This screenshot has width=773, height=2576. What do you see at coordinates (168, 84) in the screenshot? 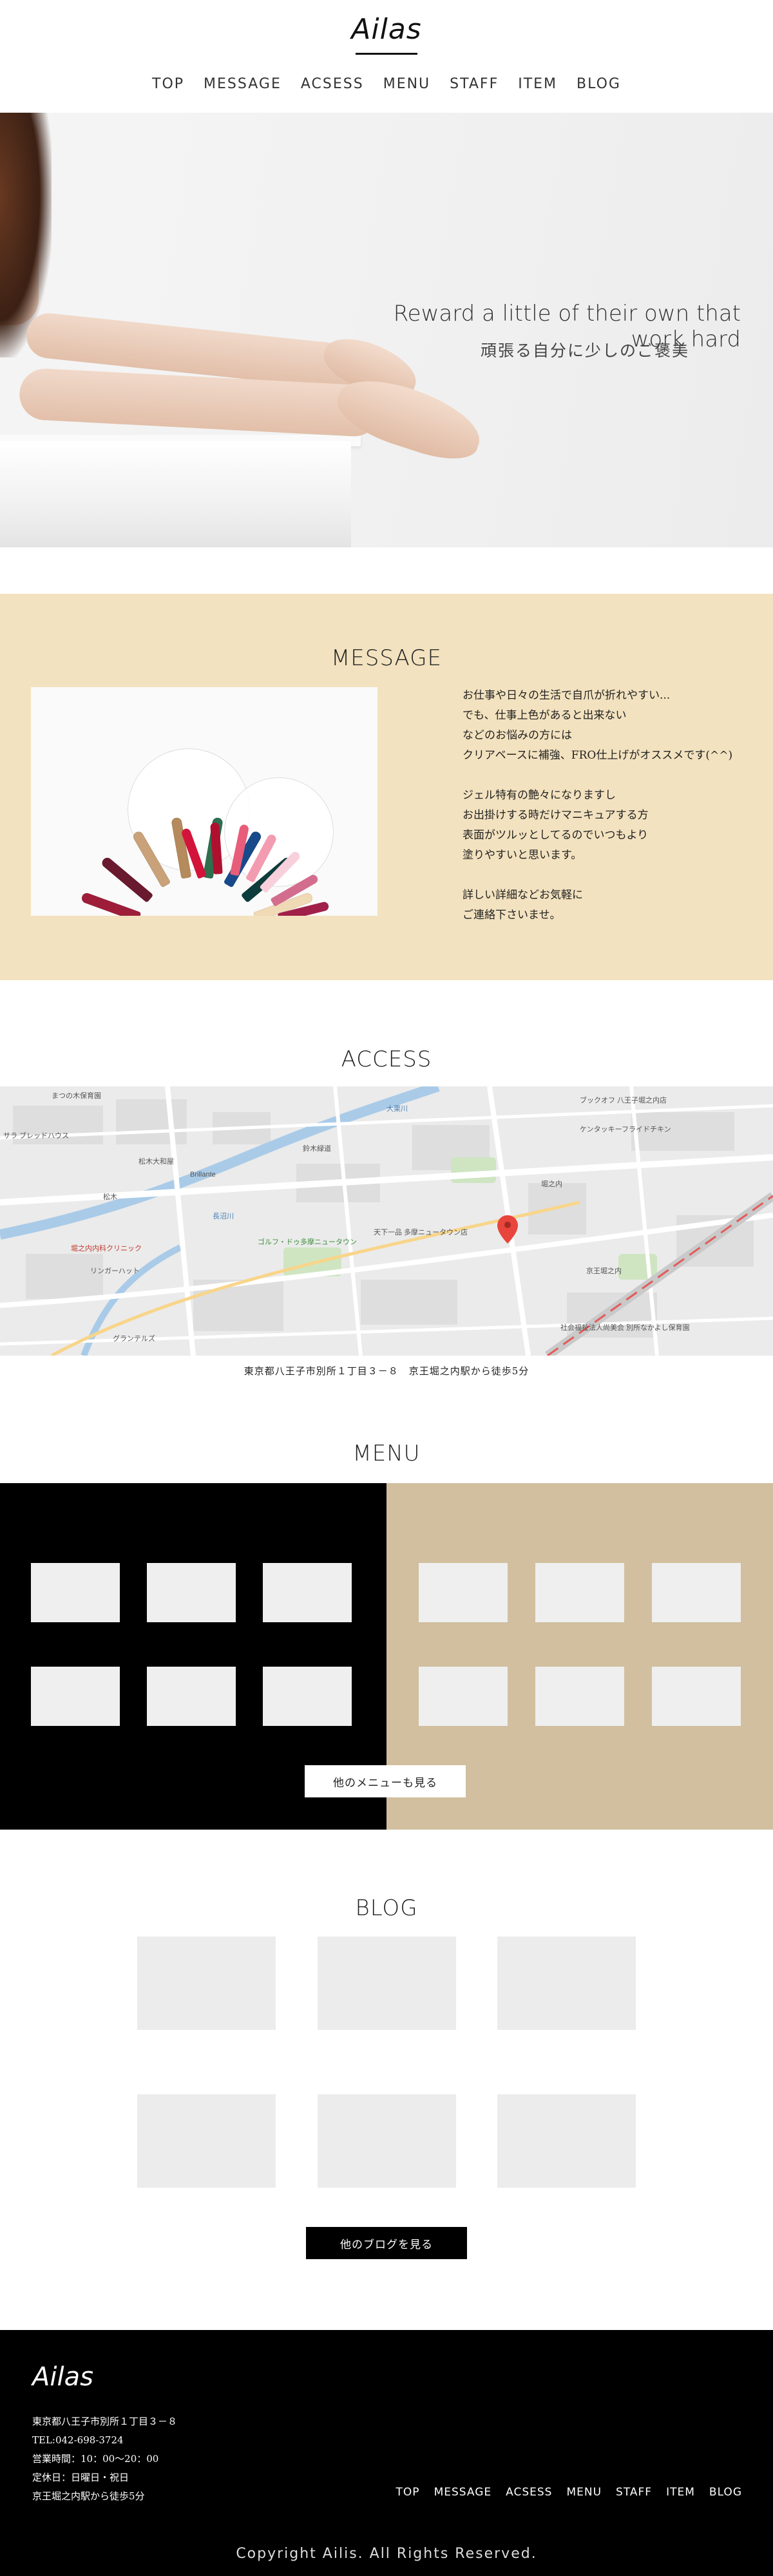
I see `nav-top: TOP` at bounding box center [168, 84].